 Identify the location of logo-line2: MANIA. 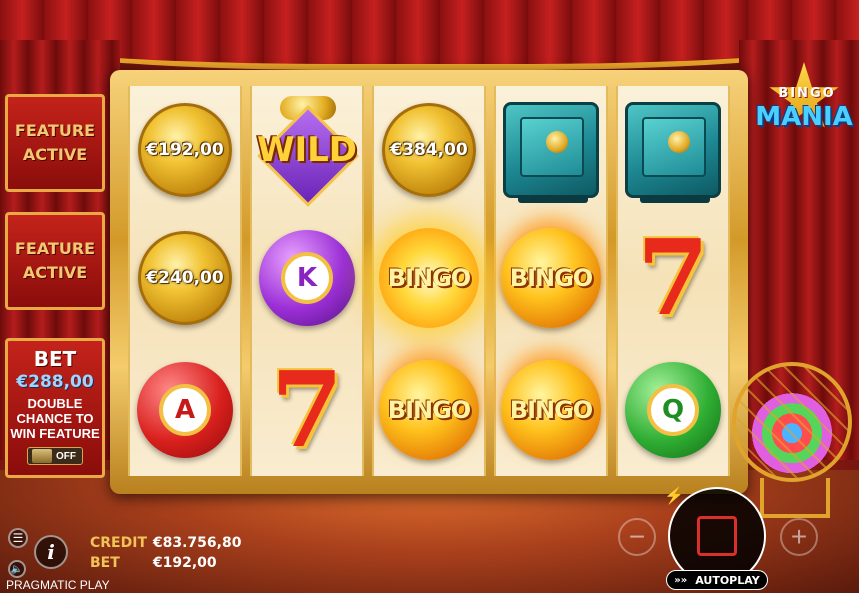
(804, 117).